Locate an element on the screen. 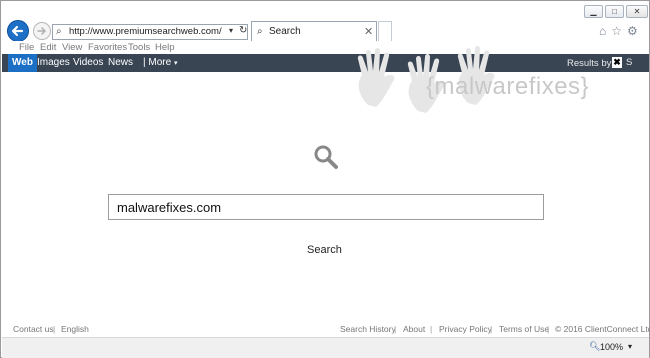 The image size is (650, 358). forward-button is located at coordinates (42, 31).